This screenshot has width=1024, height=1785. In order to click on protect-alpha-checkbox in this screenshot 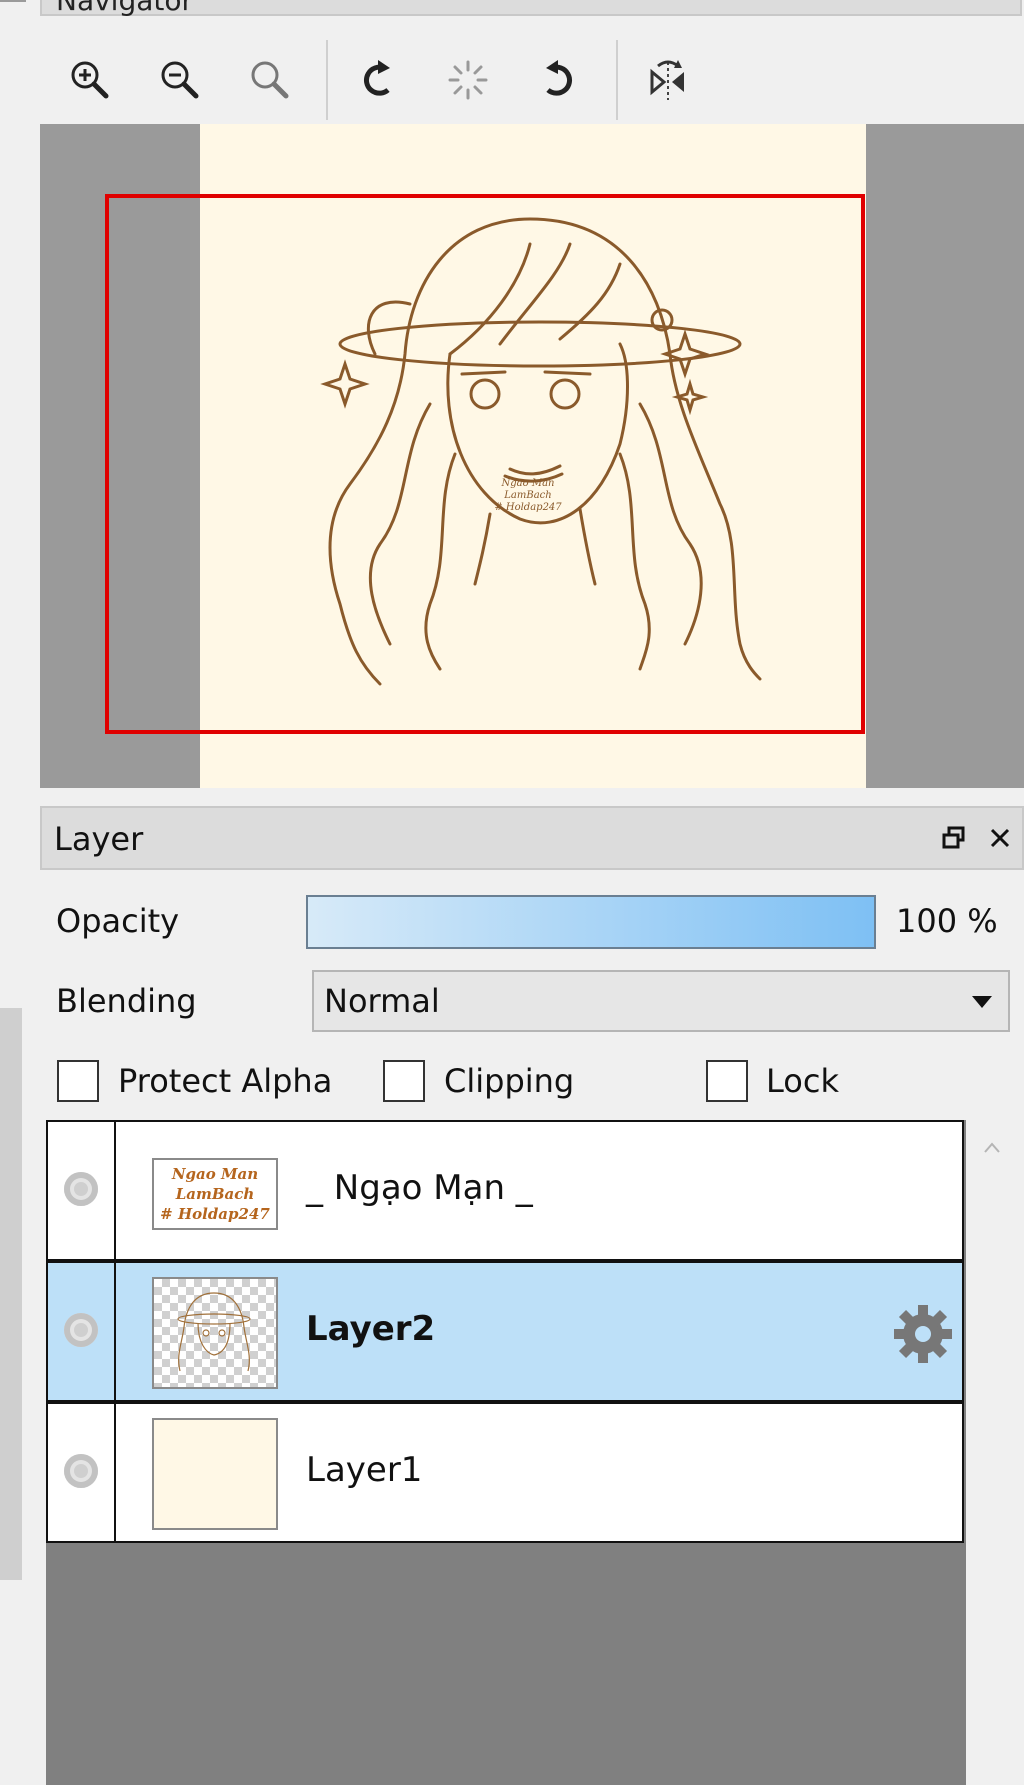, I will do `click(78, 1081)`.